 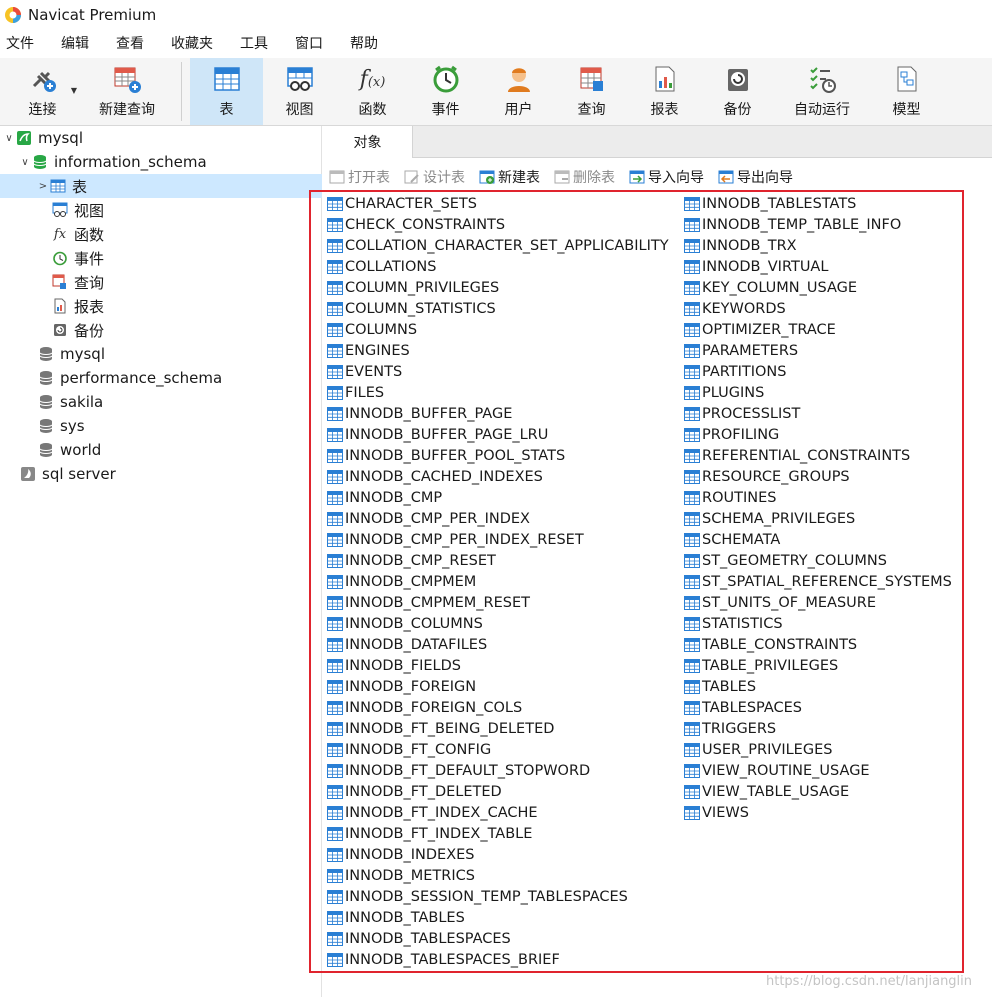 What do you see at coordinates (822, 91) in the screenshot?
I see `automation-button: 自动运行` at bounding box center [822, 91].